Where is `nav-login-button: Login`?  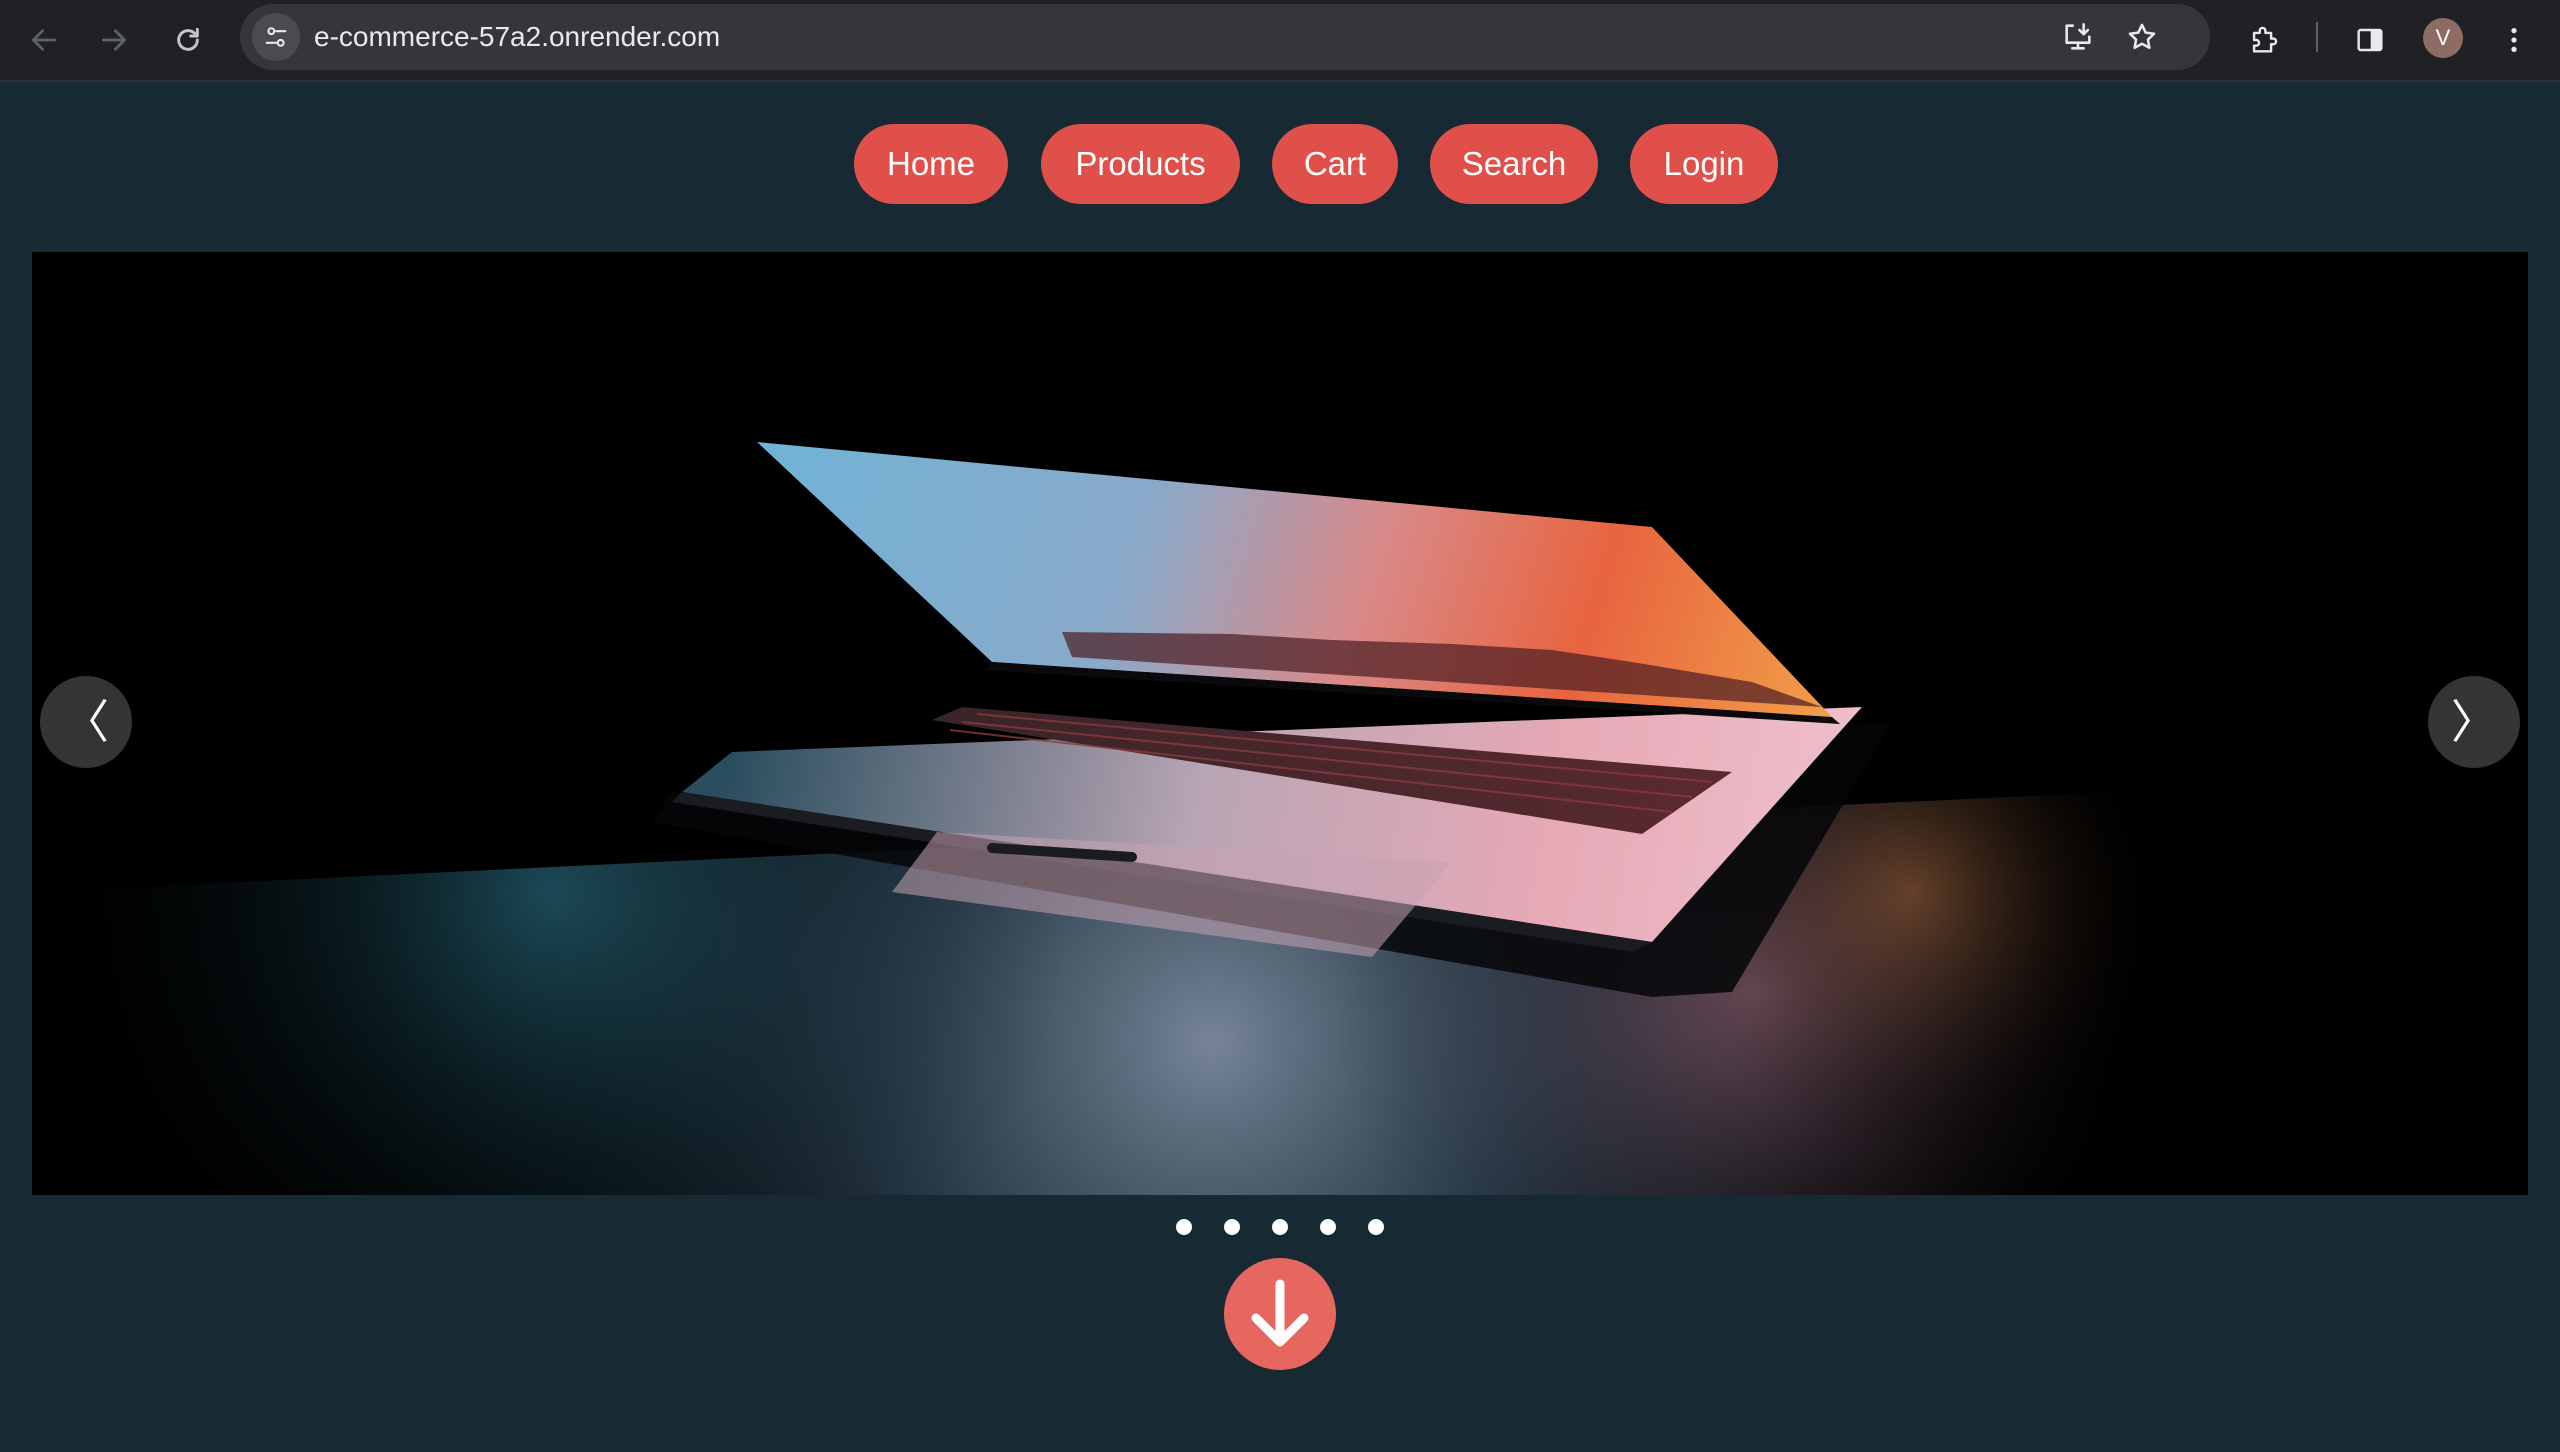
nav-login-button: Login is located at coordinates (1704, 164).